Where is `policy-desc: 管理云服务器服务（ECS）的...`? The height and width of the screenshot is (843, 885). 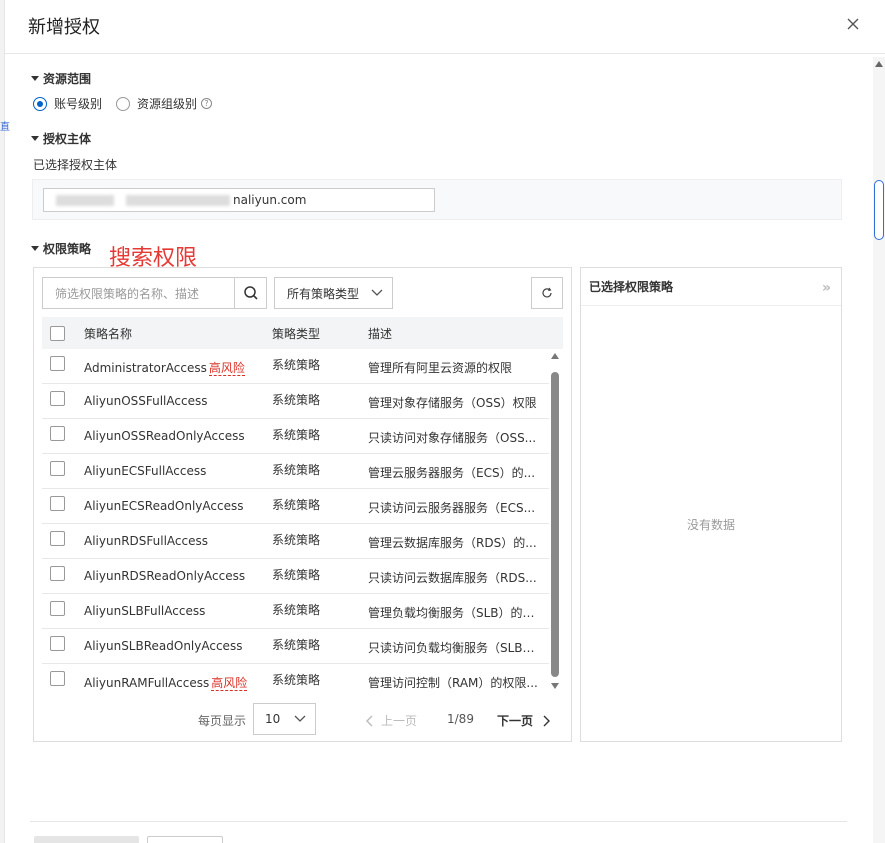 policy-desc: 管理云服务器服务（ECS）的... is located at coordinates (452, 473).